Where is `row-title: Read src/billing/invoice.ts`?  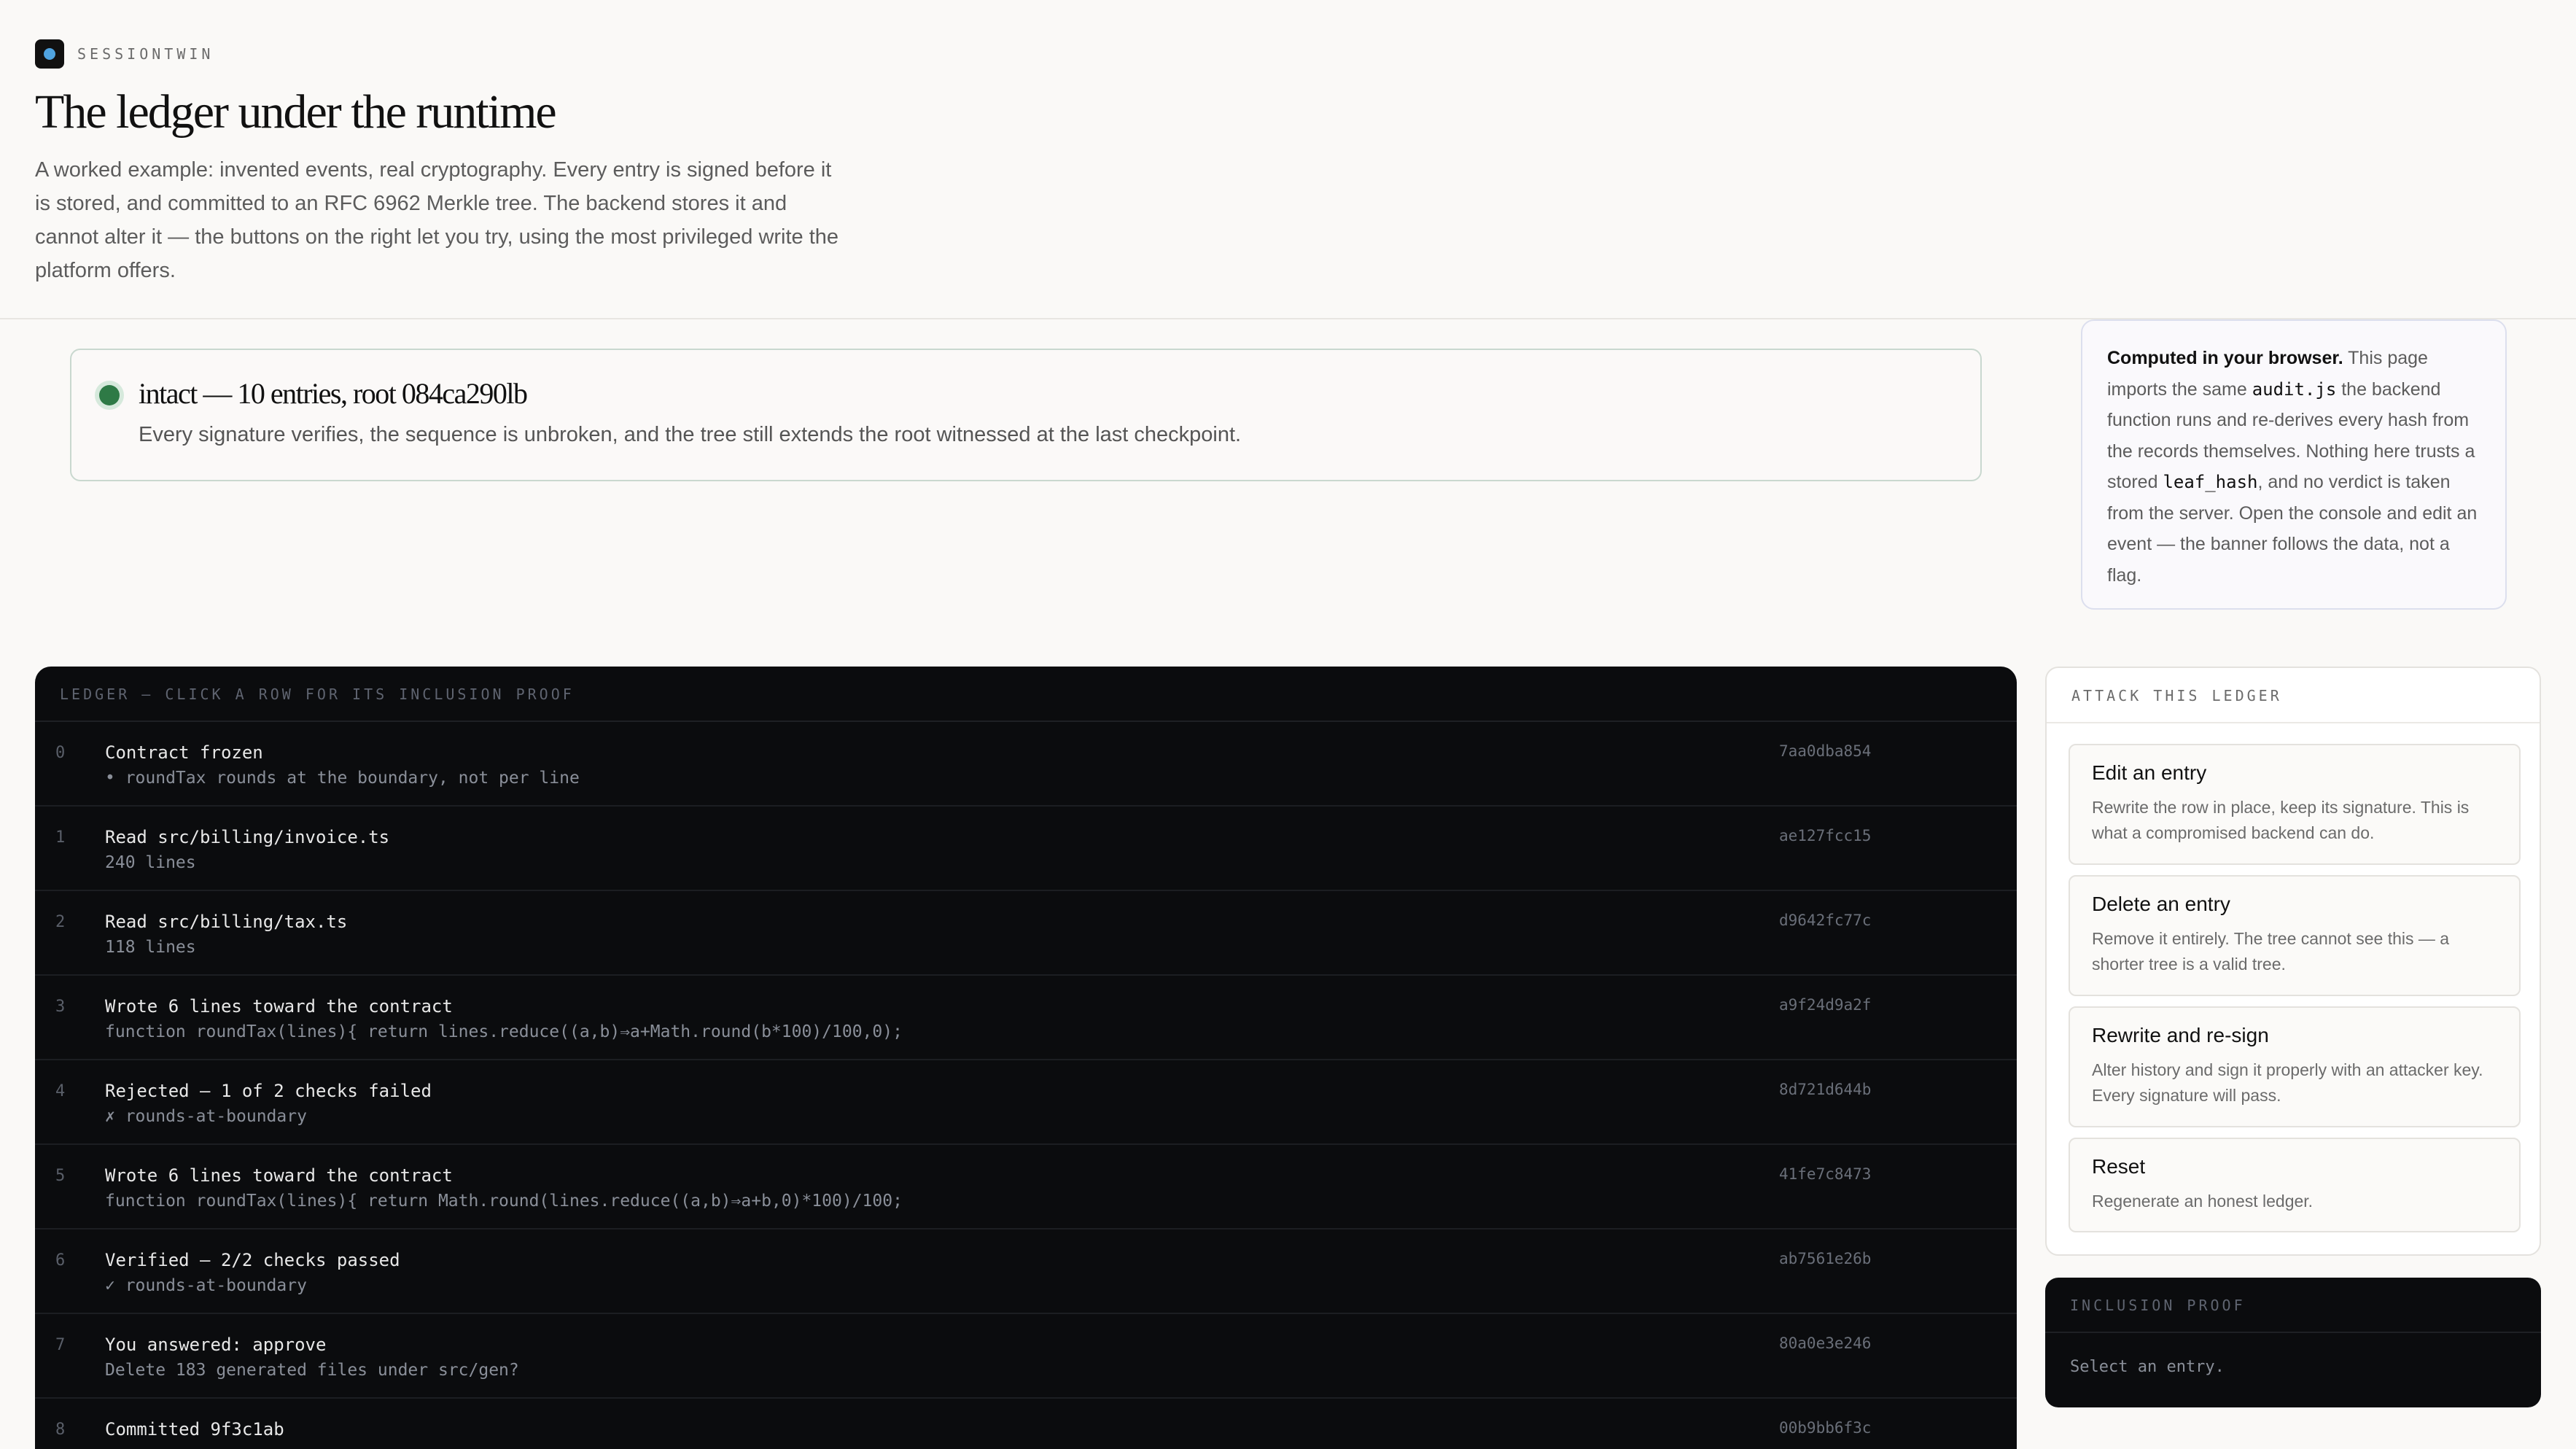 row-title: Read src/billing/invoice.ts is located at coordinates (247, 837).